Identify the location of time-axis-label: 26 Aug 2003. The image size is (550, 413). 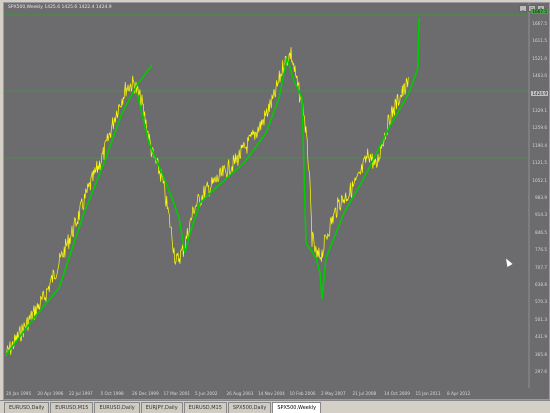
(240, 393).